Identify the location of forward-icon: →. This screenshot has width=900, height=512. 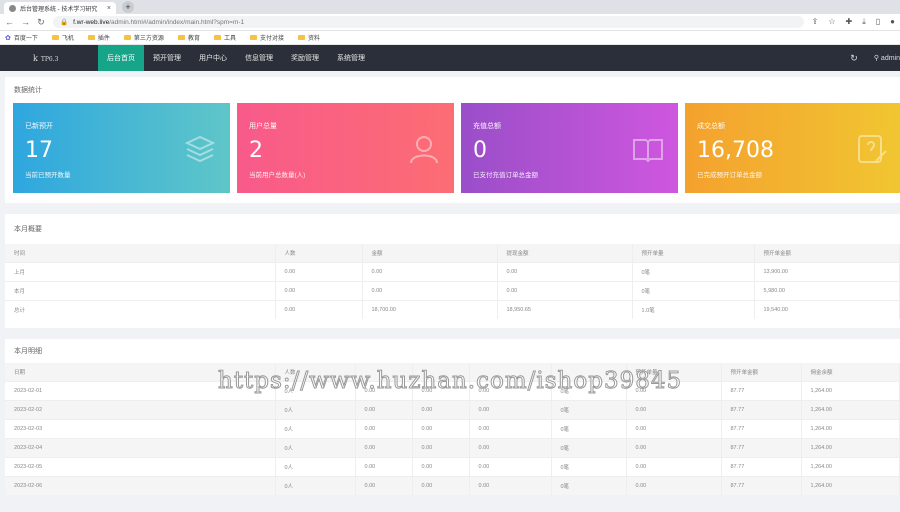
(25, 22).